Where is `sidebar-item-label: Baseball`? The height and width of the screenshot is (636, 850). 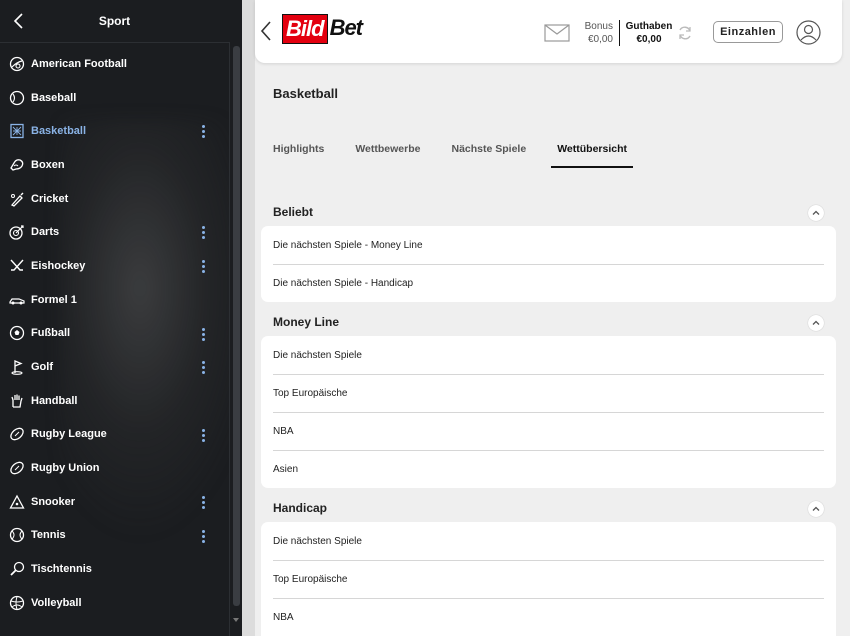 sidebar-item-label: Baseball is located at coordinates (54, 97).